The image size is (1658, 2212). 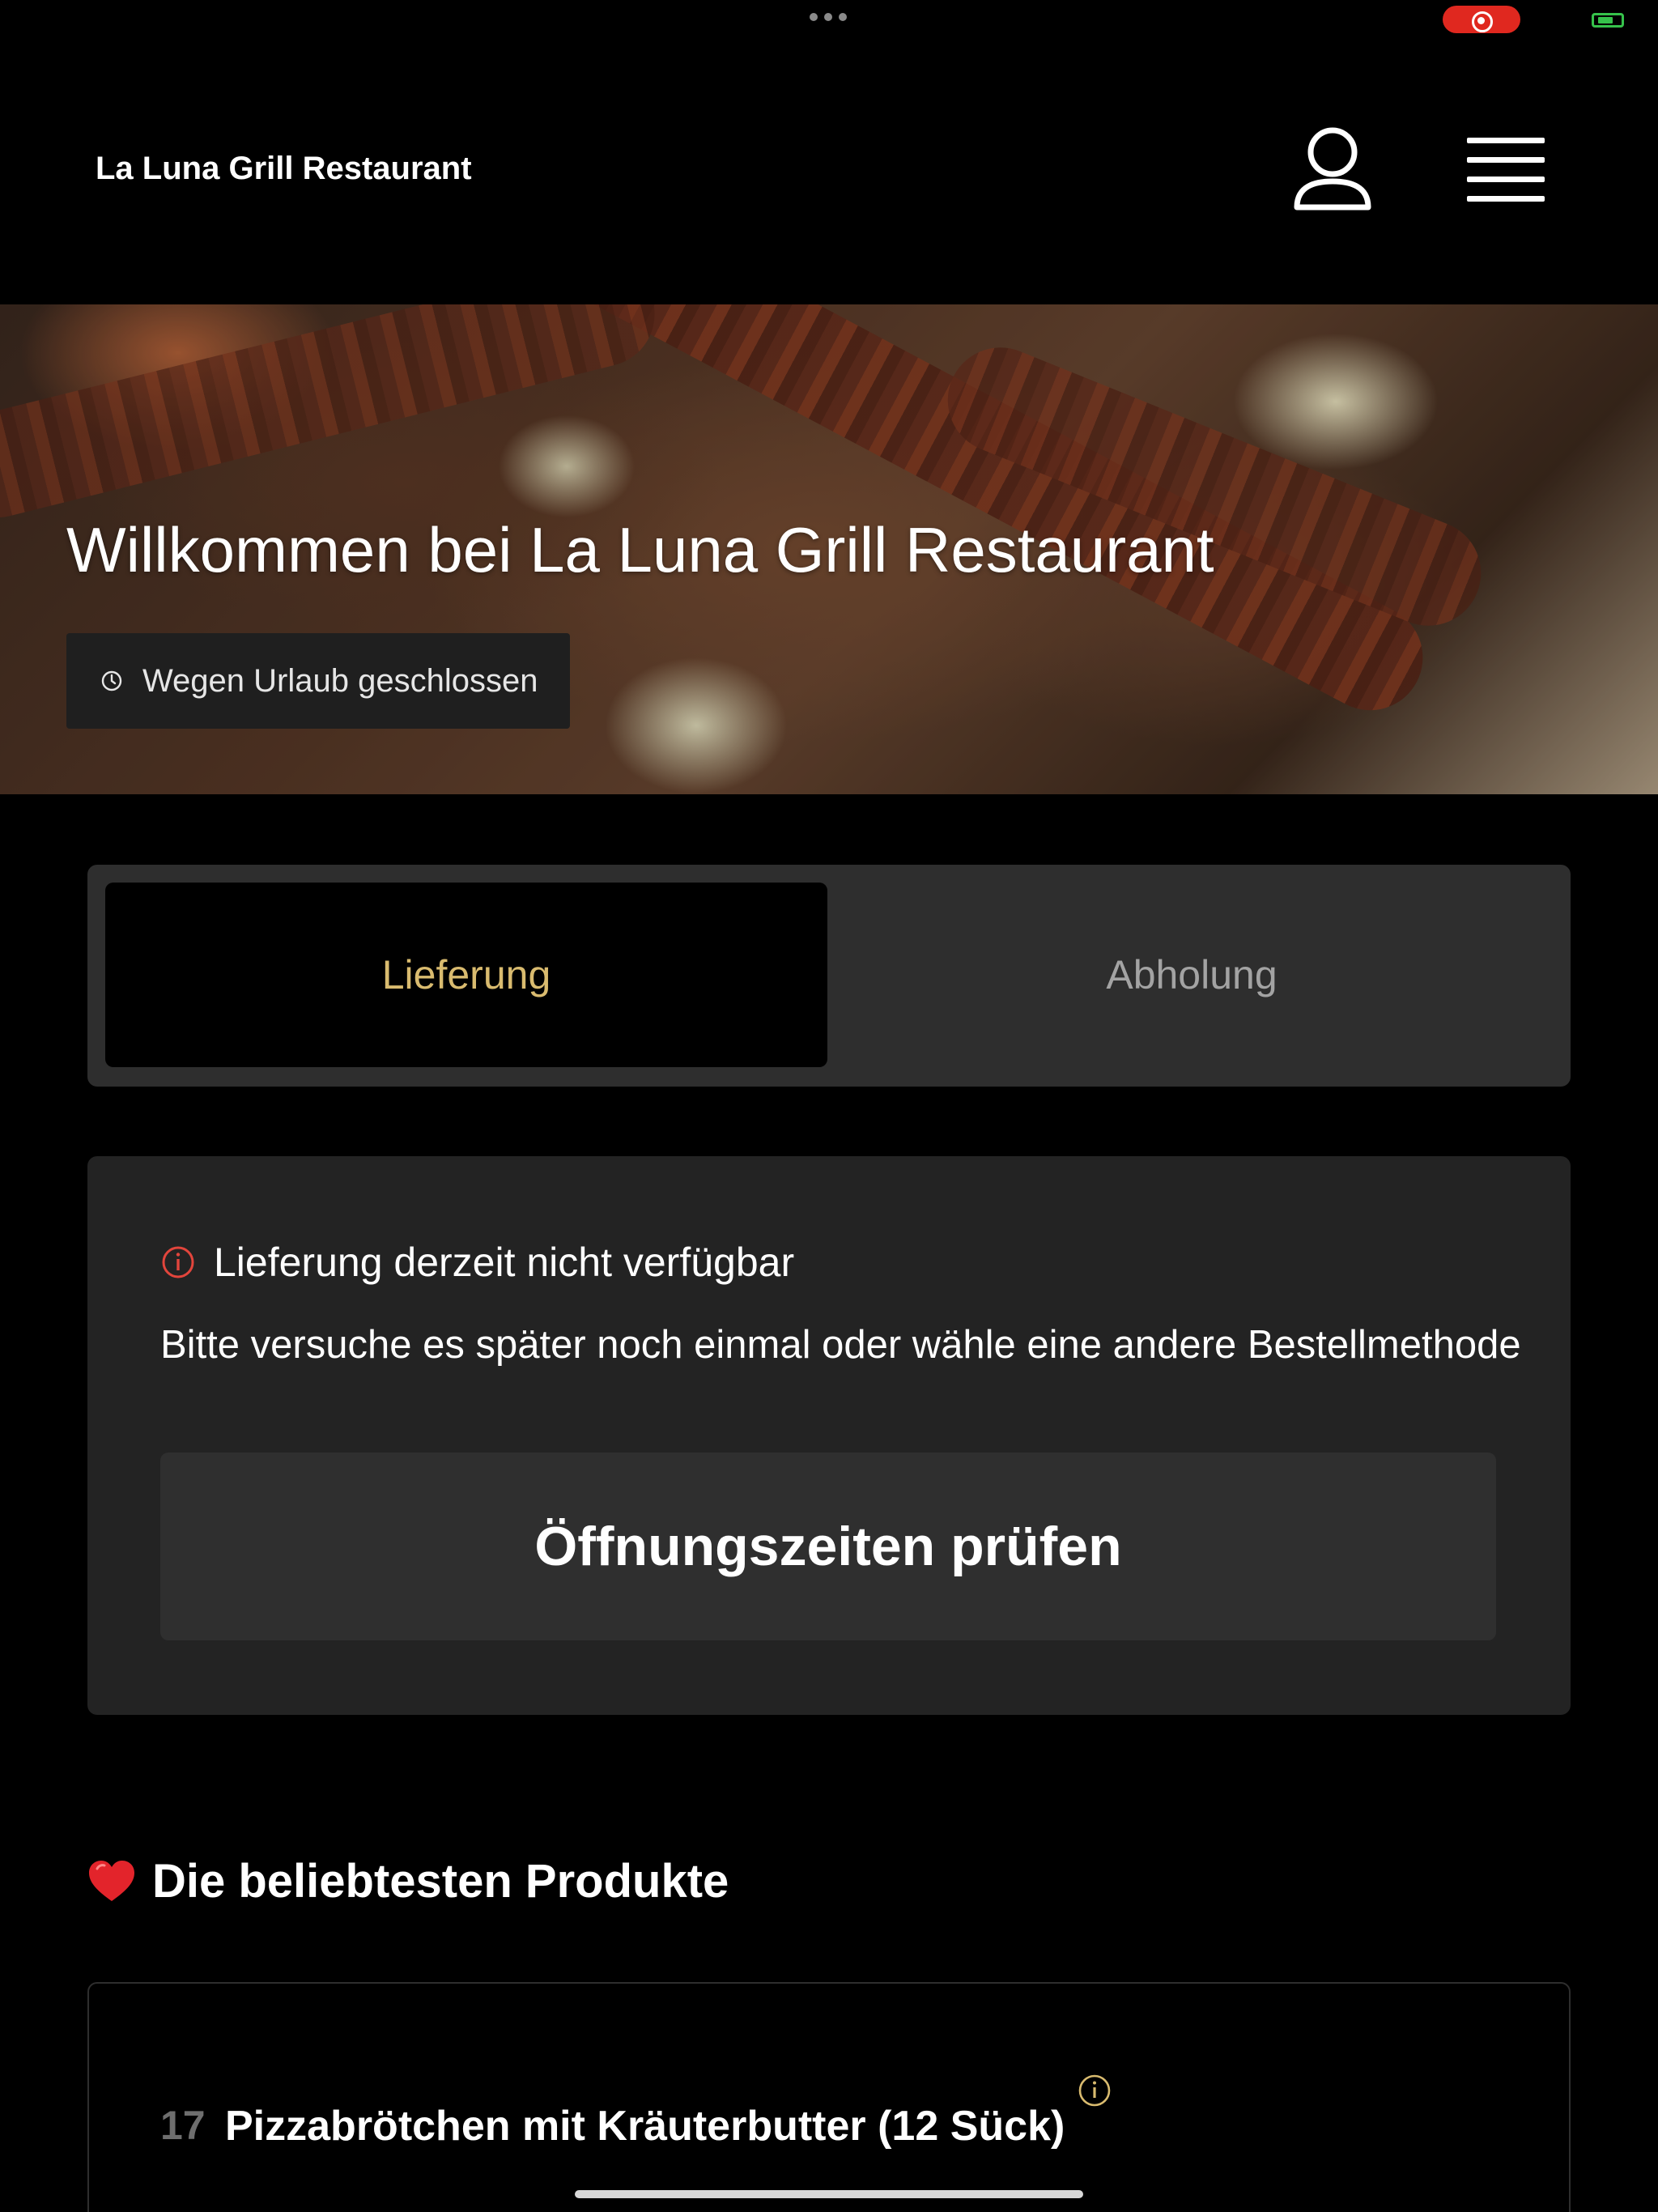 What do you see at coordinates (640, 549) in the screenshot?
I see `hero-title: Willkommen bei La Luna Grill Restaurant` at bounding box center [640, 549].